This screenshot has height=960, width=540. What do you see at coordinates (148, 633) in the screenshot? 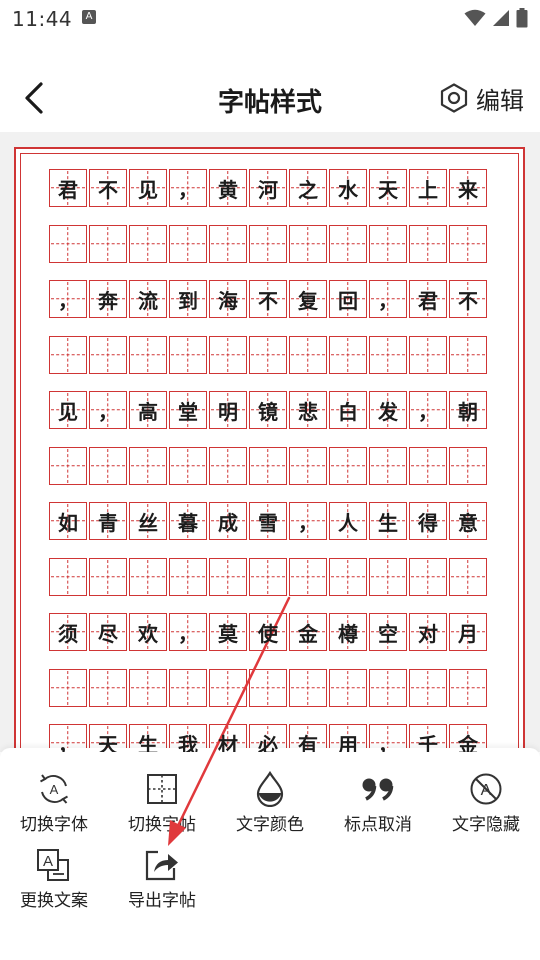
I see `copybook-character: 欢` at bounding box center [148, 633].